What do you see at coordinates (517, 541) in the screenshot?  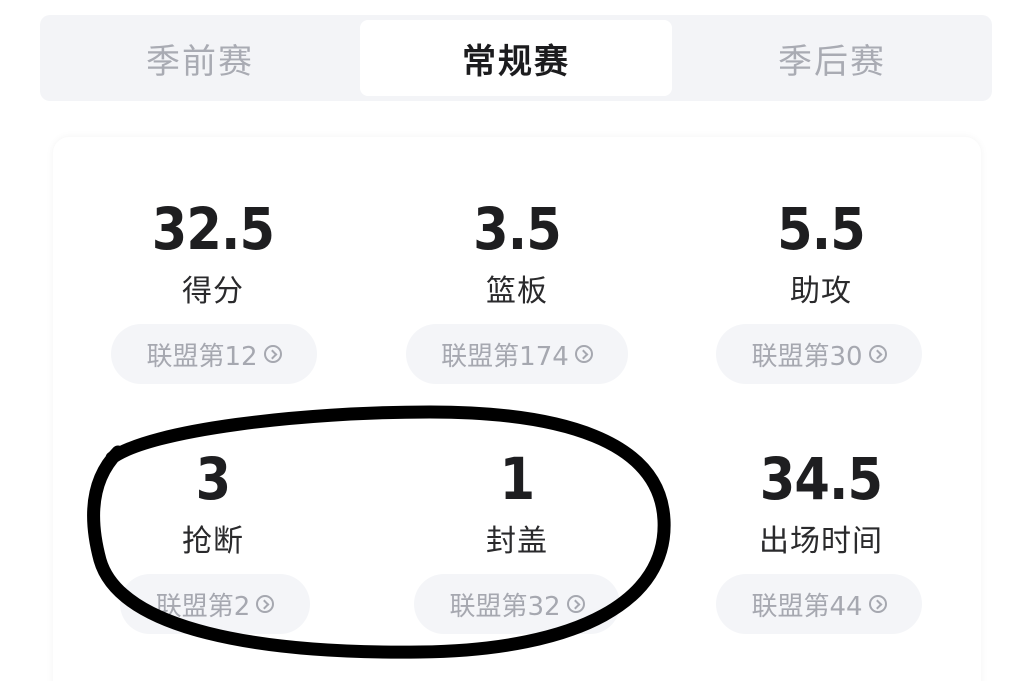 I see `stat-label: 封盖` at bounding box center [517, 541].